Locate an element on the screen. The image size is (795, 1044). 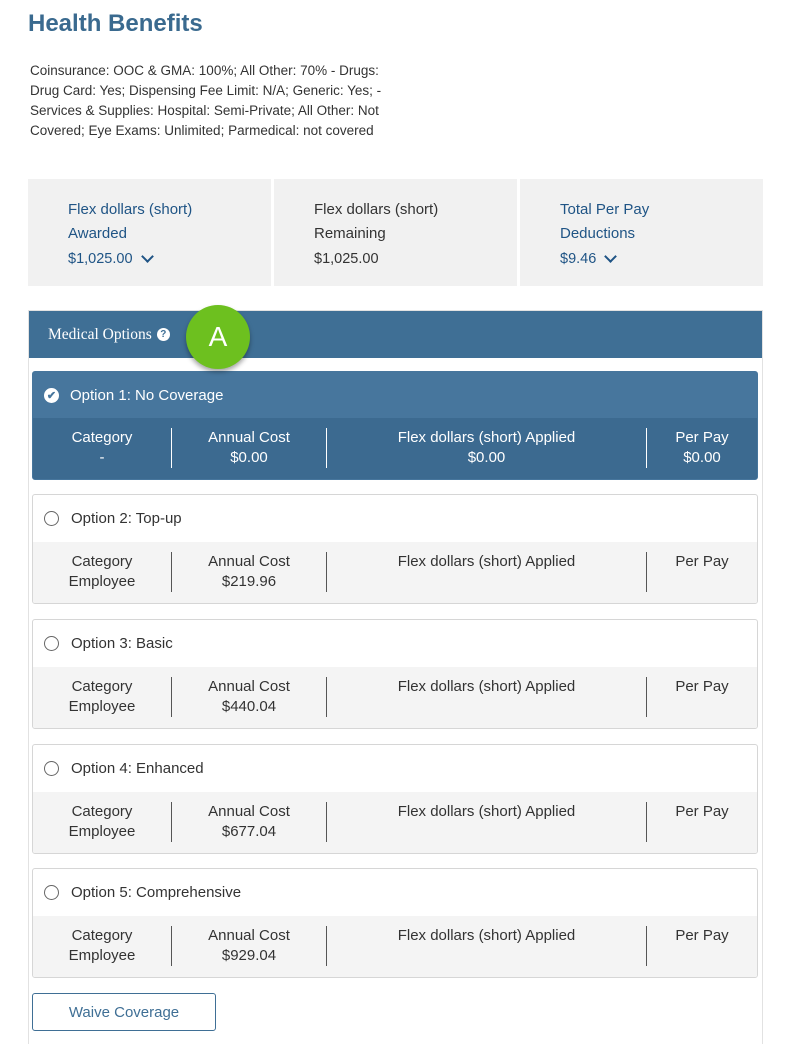
option-label: Option 2: Top-up is located at coordinates (126, 518).